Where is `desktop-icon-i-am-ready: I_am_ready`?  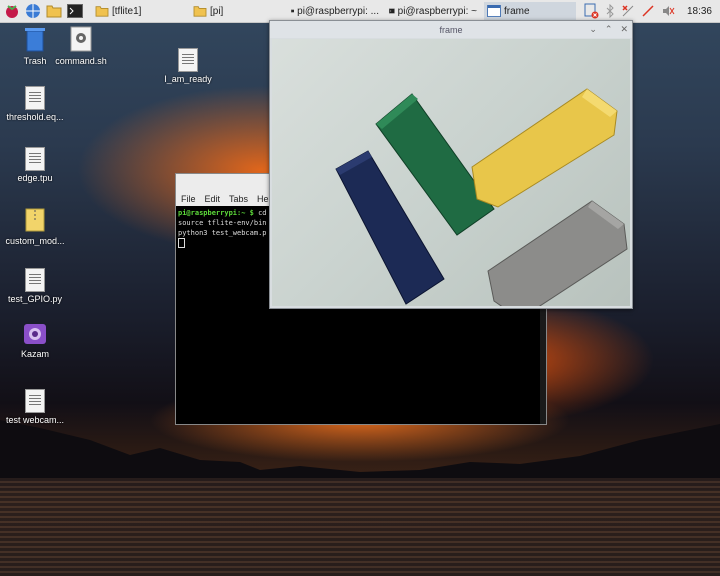 desktop-icon-i-am-ready: I_am_ready is located at coordinates (188, 66).